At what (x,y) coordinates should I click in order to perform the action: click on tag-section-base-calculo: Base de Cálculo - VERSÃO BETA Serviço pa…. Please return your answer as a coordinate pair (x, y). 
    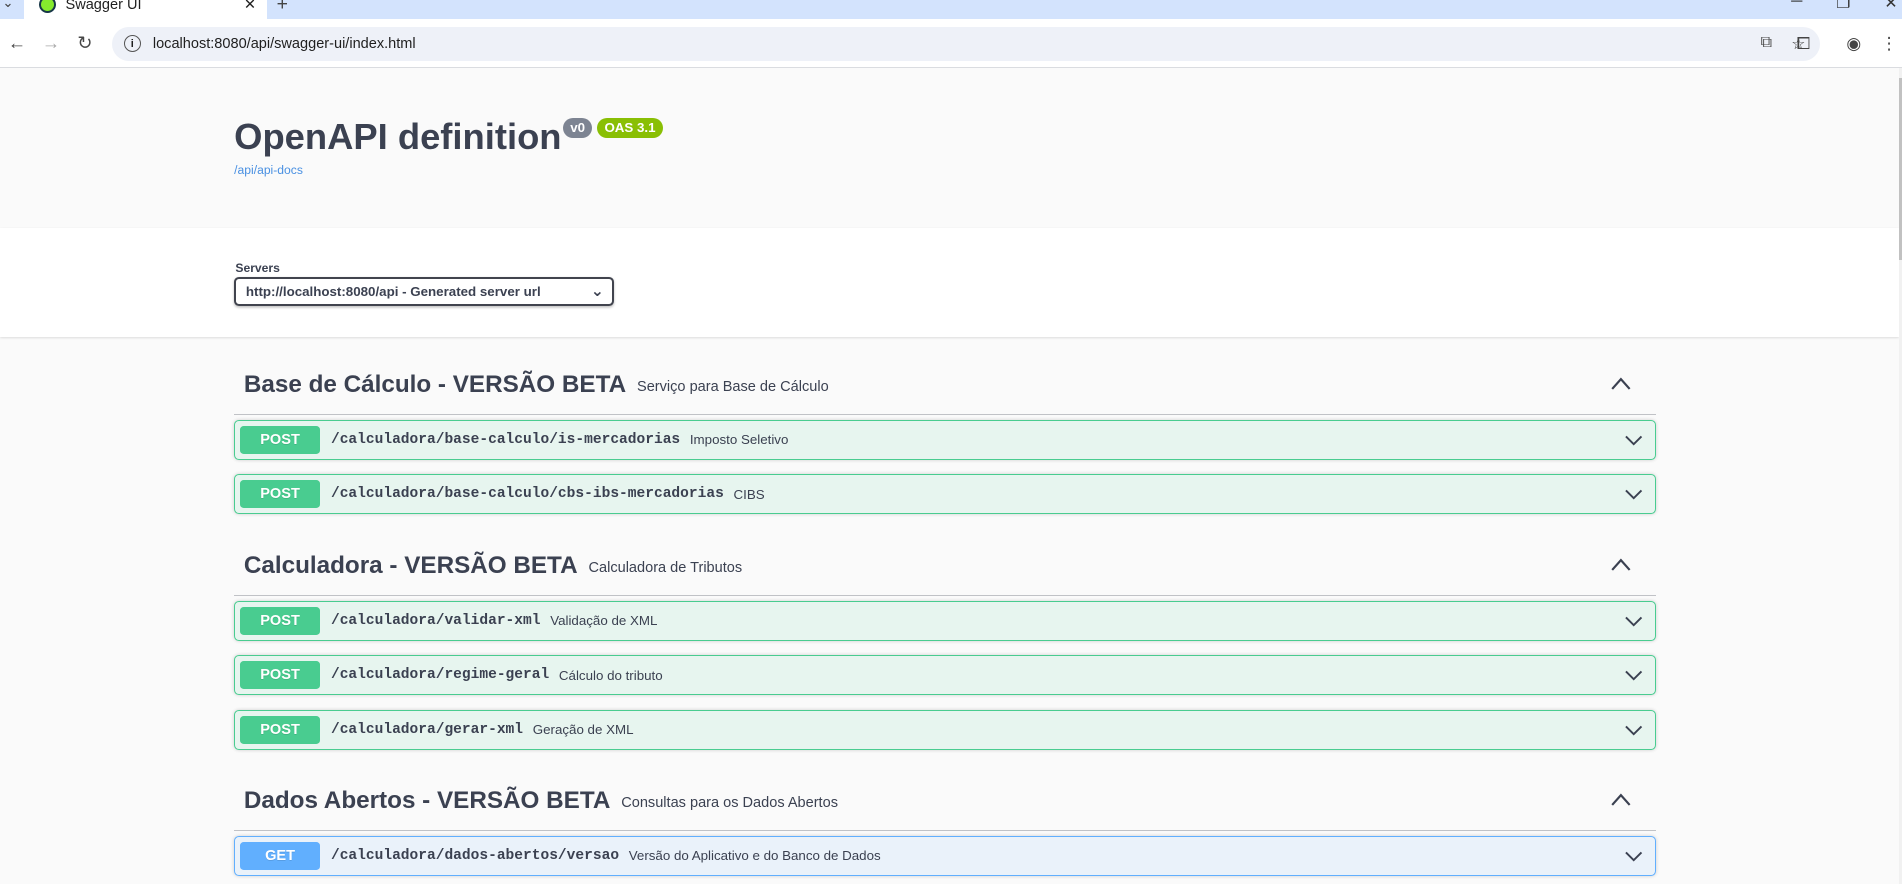
    Looking at the image, I should click on (945, 436).